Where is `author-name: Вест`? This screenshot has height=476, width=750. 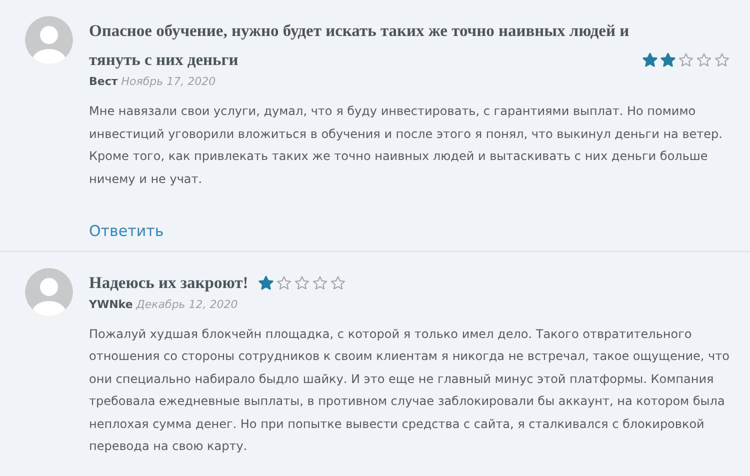 author-name: Вест is located at coordinates (103, 81).